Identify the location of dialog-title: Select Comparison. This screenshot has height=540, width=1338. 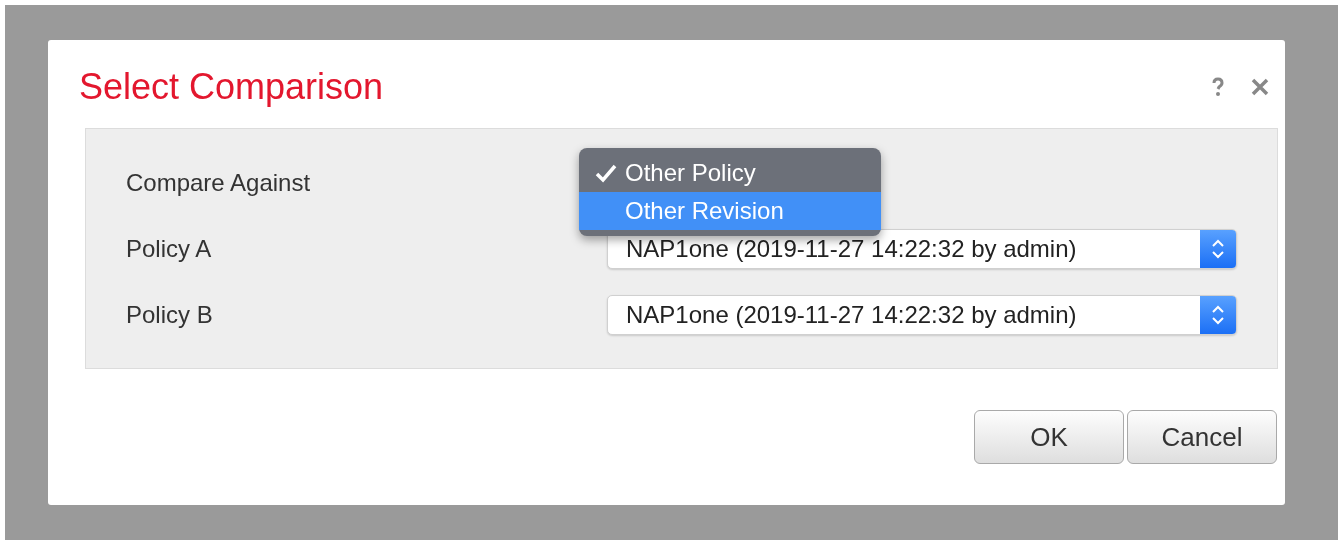
(232, 87).